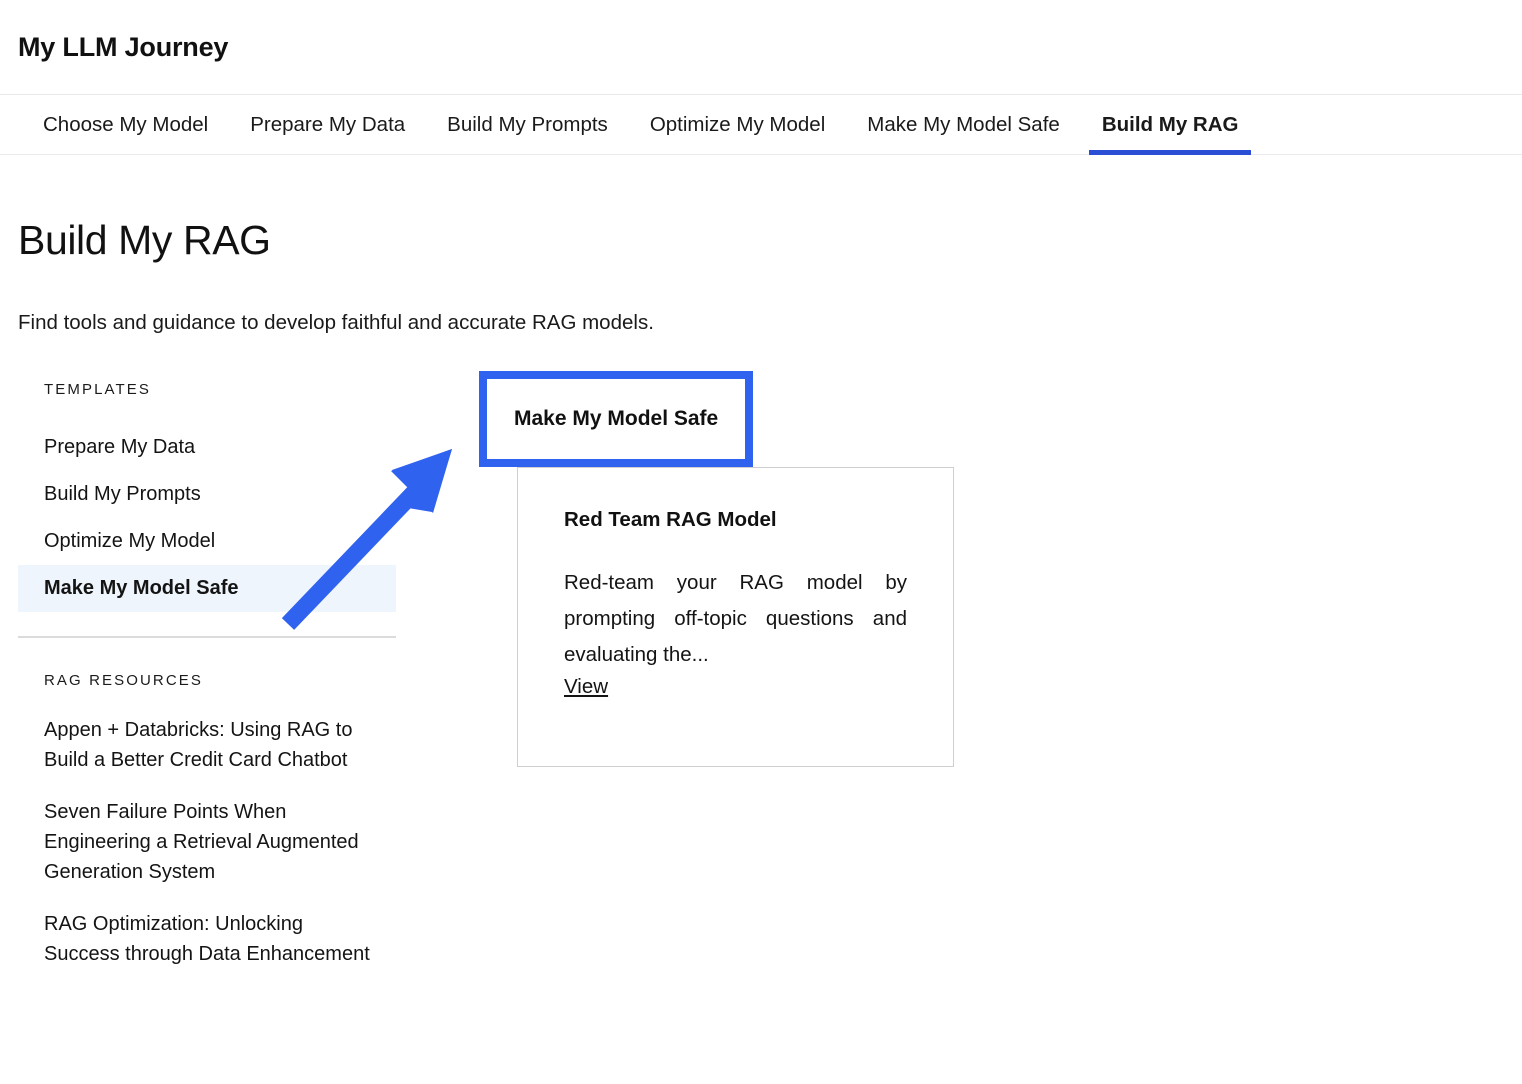 The width and height of the screenshot is (1522, 1084). Describe the element at coordinates (761, 47) in the screenshot. I see `app-header: My LLM Journey` at that location.